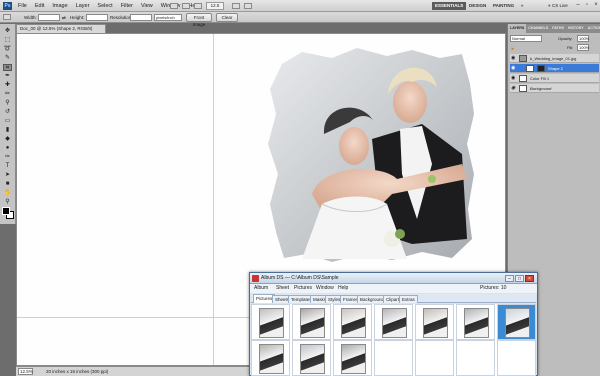 Image resolution: width=600 pixels, height=376 pixels. I want to click on screen-mode-icon, so click(248, 6).